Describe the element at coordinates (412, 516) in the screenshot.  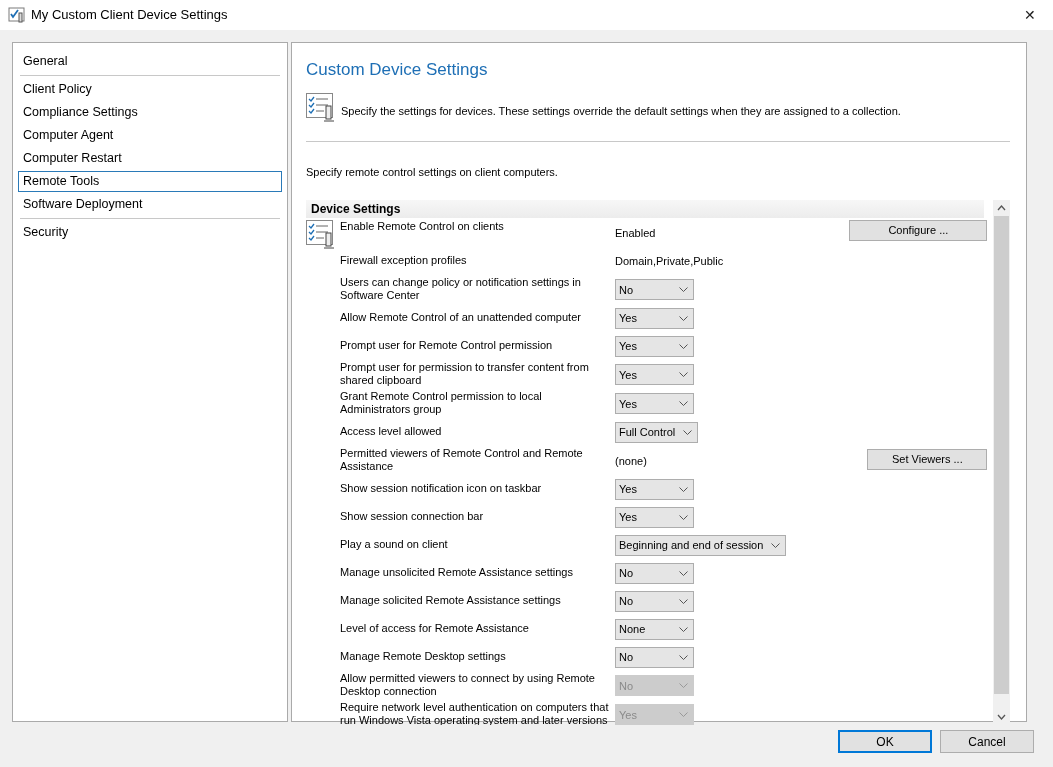
I see `setting-label: Show session connection bar` at that location.